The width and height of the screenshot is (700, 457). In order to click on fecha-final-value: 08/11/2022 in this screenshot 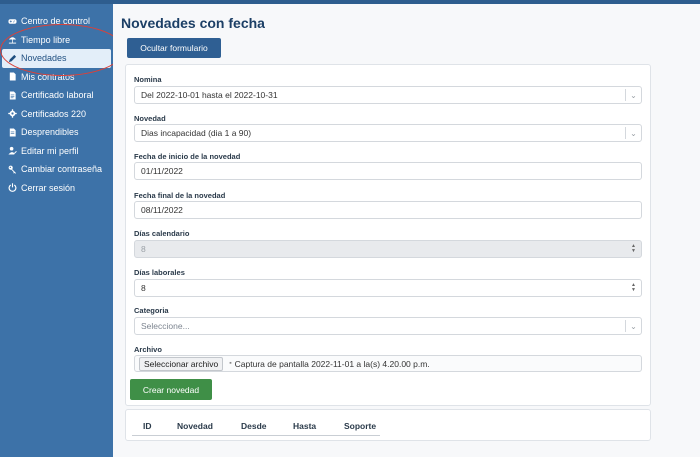, I will do `click(162, 210)`.